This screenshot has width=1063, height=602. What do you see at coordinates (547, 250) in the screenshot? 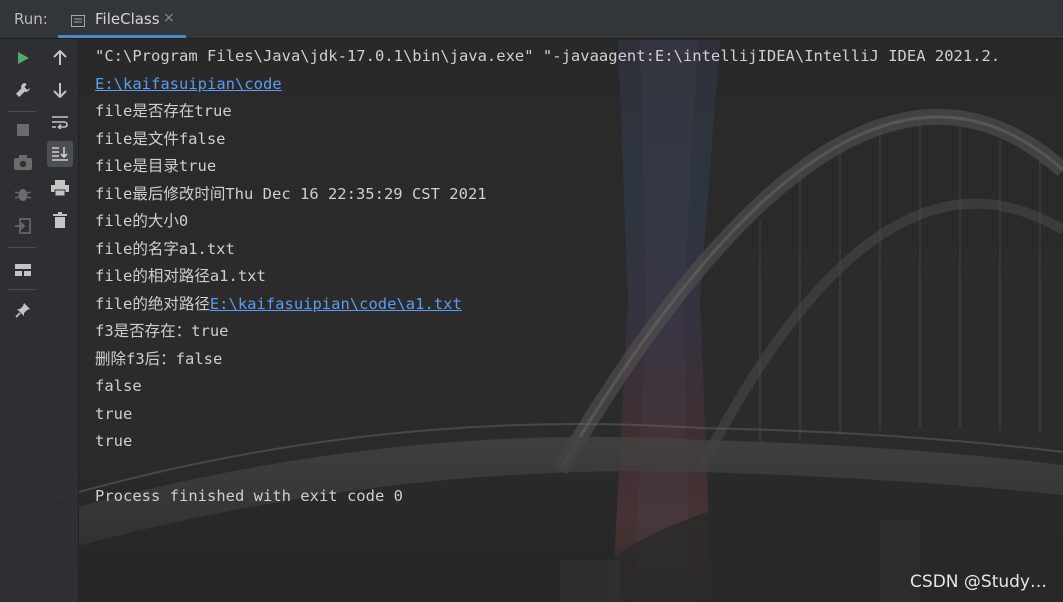
I see `console-line: file的名字a1.txt` at bounding box center [547, 250].